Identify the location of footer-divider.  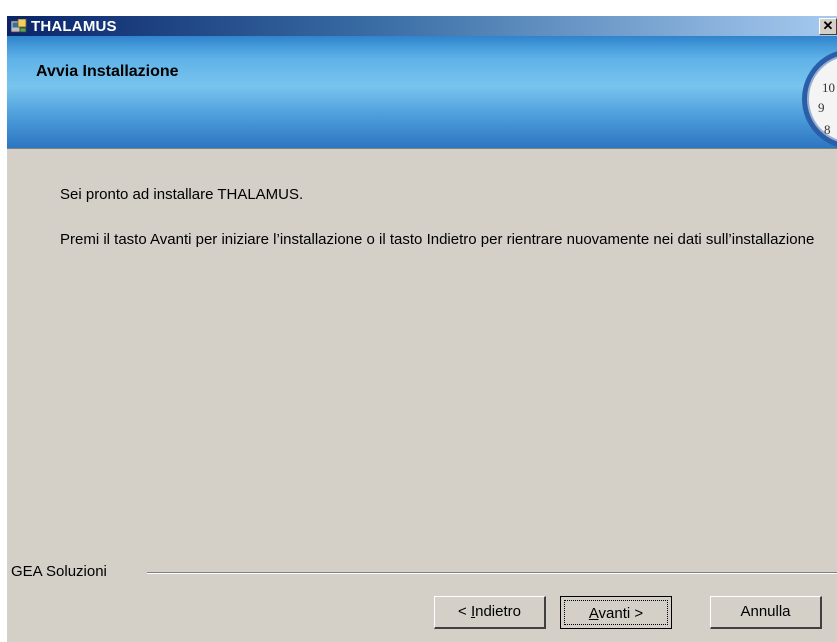
(492, 573).